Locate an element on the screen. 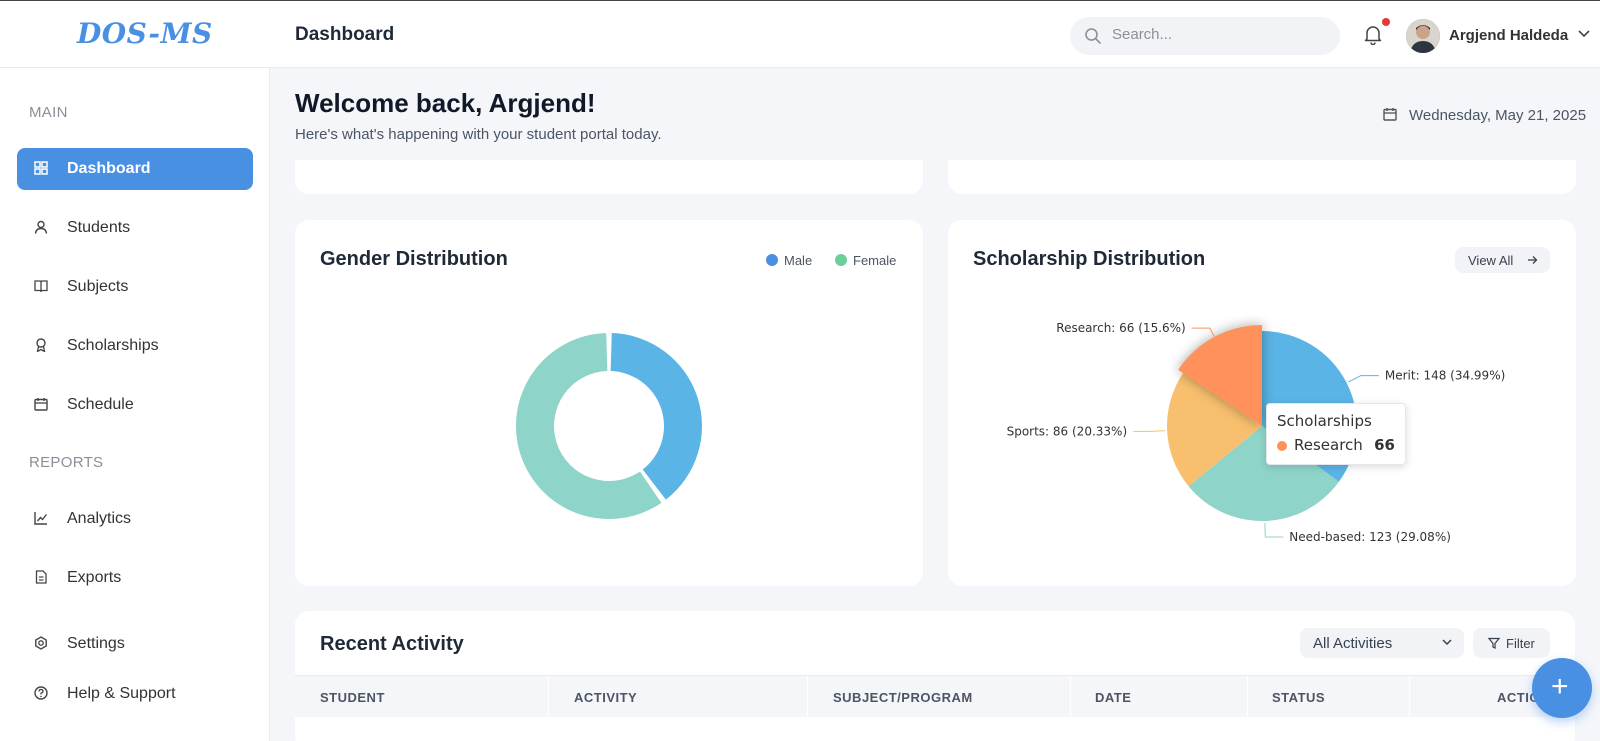  user-icon is located at coordinates (41, 227).